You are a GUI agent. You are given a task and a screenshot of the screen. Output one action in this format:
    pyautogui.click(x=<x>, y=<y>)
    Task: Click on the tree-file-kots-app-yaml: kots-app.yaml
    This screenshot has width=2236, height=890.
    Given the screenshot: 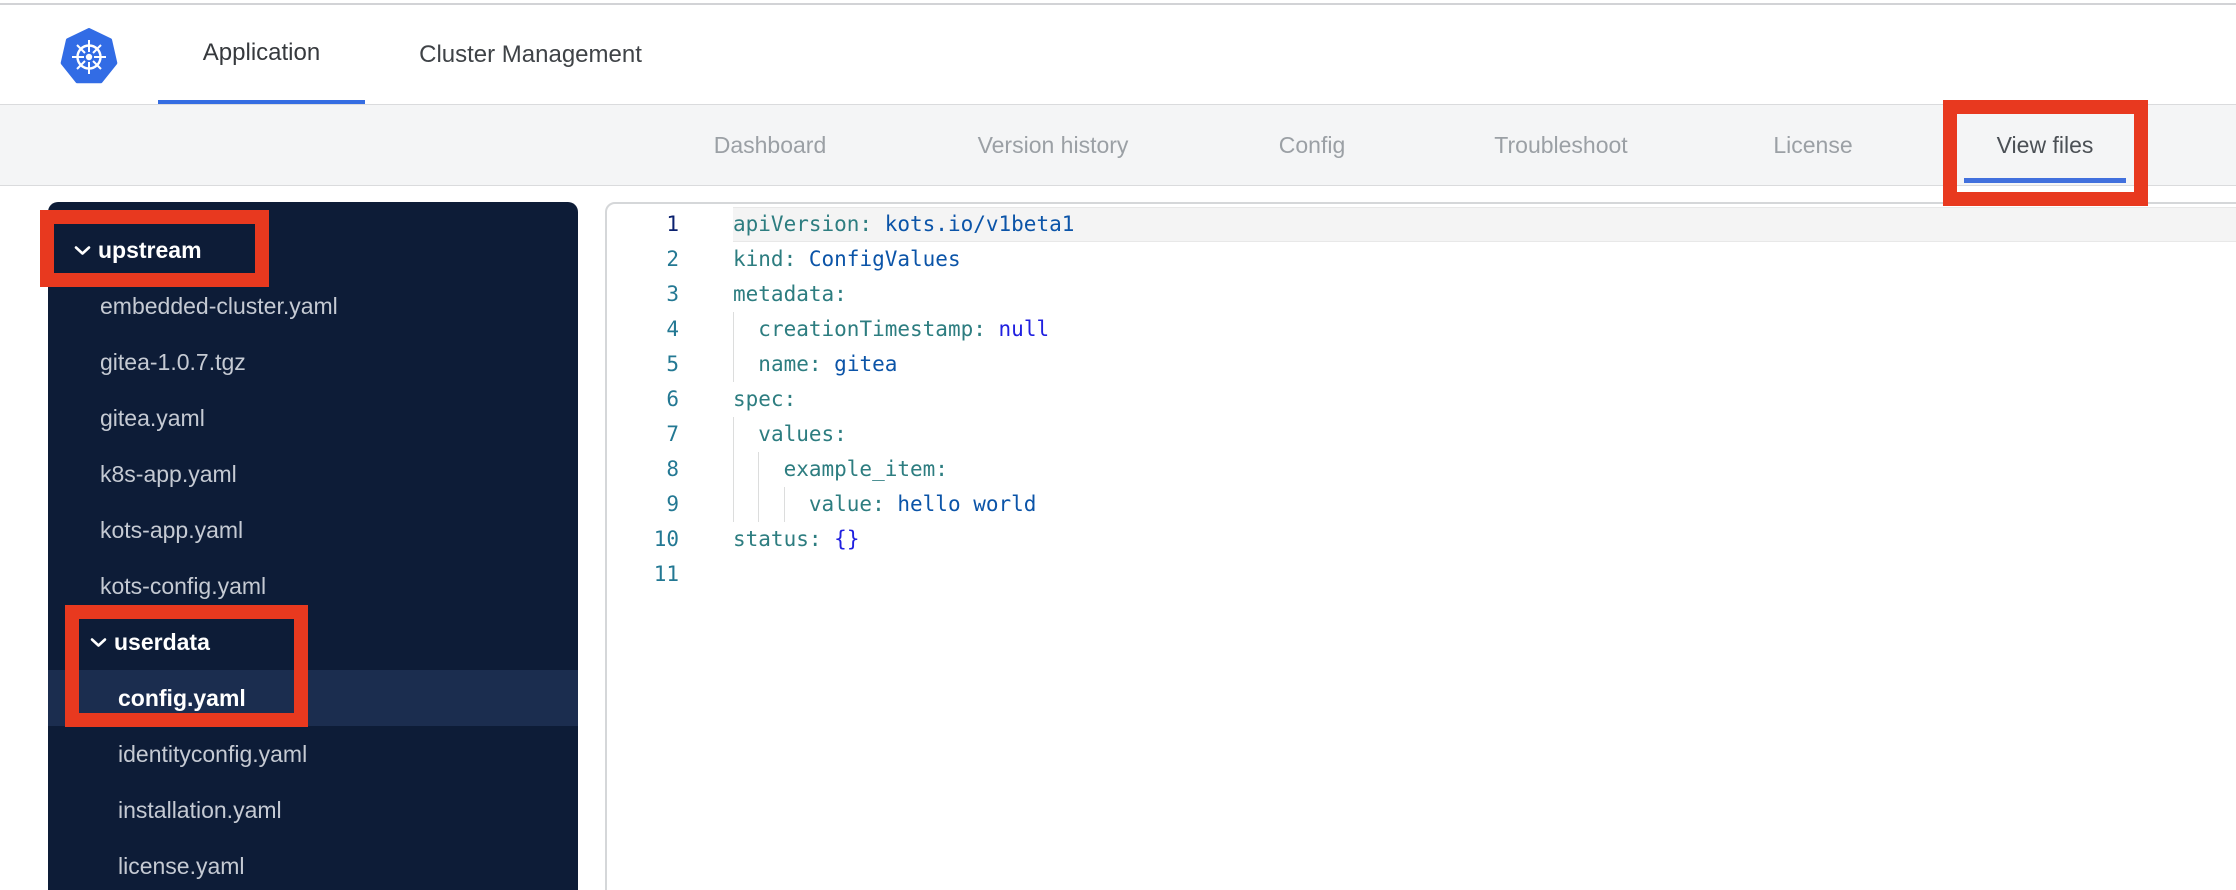 What is the action you would take?
    pyautogui.click(x=313, y=530)
    